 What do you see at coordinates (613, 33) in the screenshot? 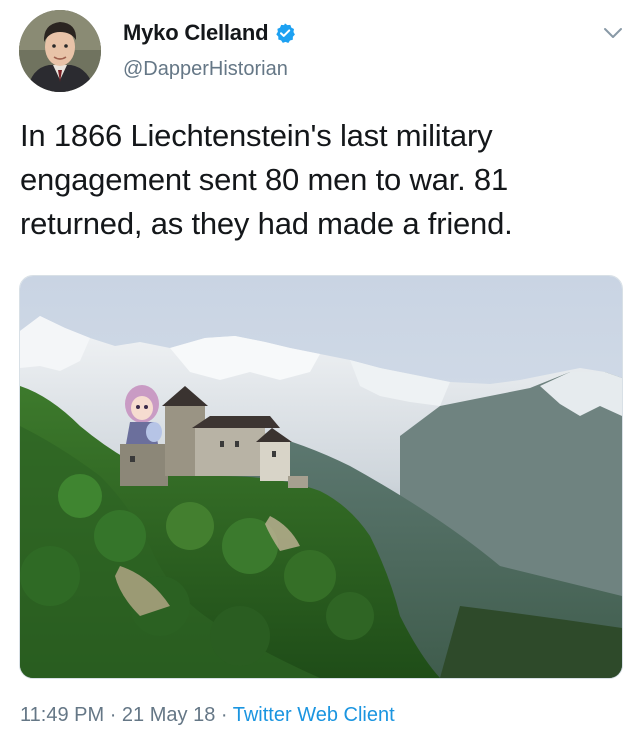
I see `chevron-down-icon` at bounding box center [613, 33].